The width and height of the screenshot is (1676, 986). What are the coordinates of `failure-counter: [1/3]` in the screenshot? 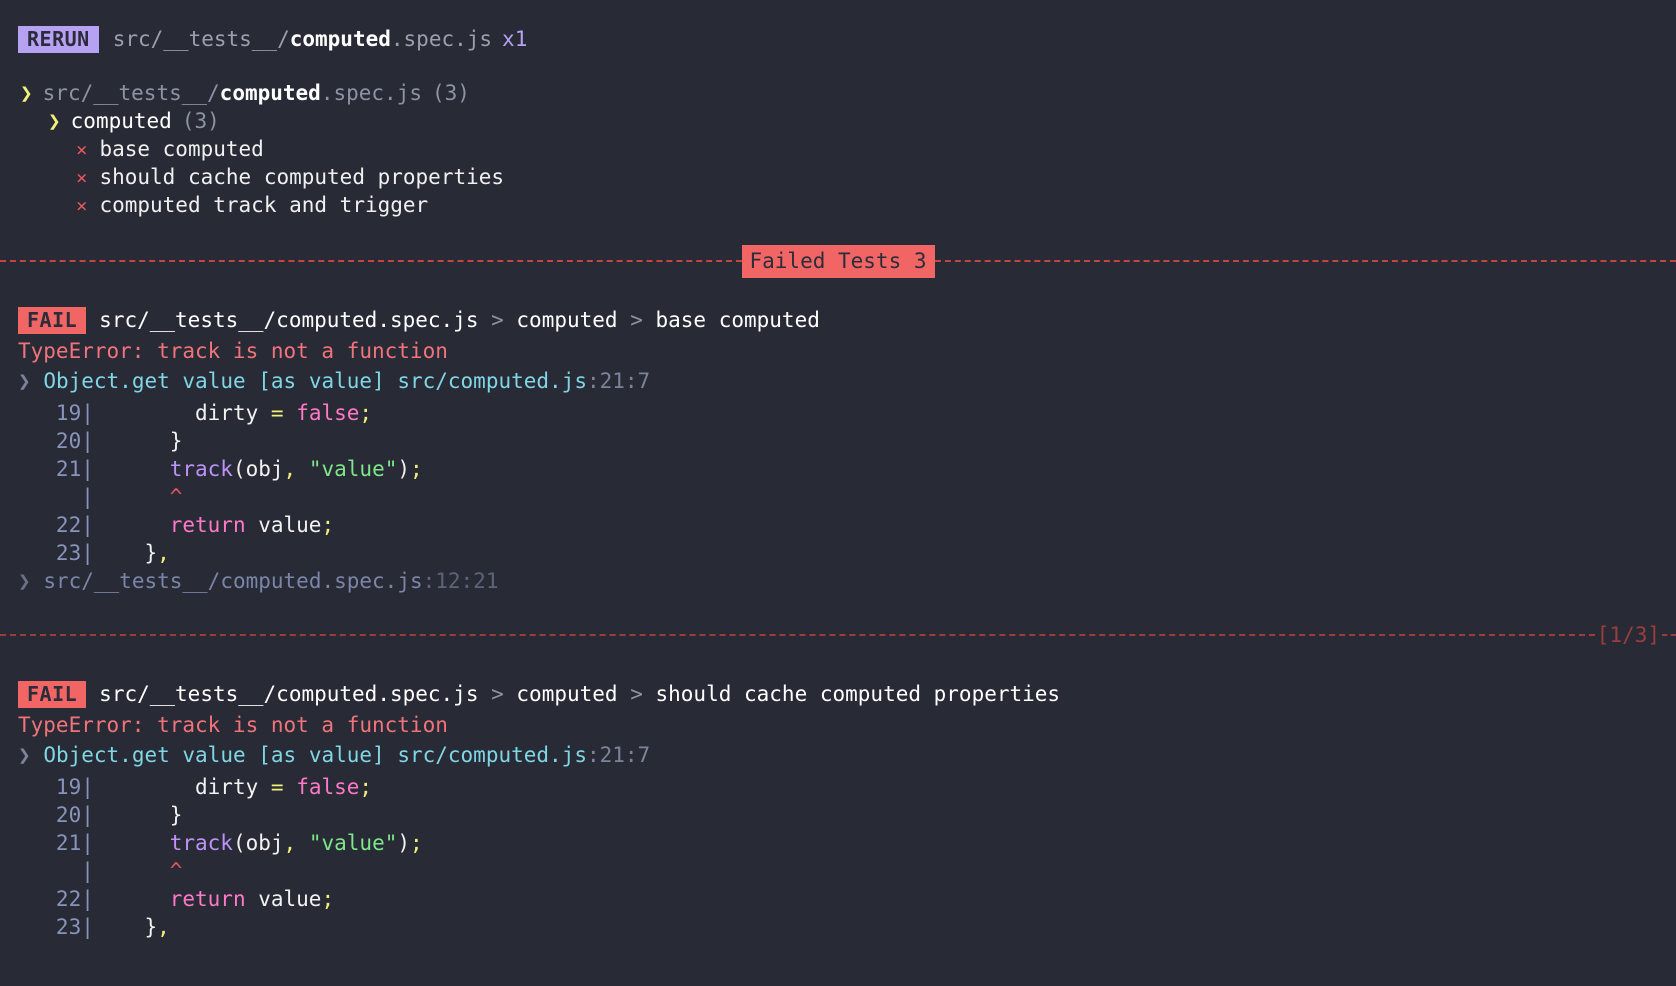 It's located at (1628, 635).